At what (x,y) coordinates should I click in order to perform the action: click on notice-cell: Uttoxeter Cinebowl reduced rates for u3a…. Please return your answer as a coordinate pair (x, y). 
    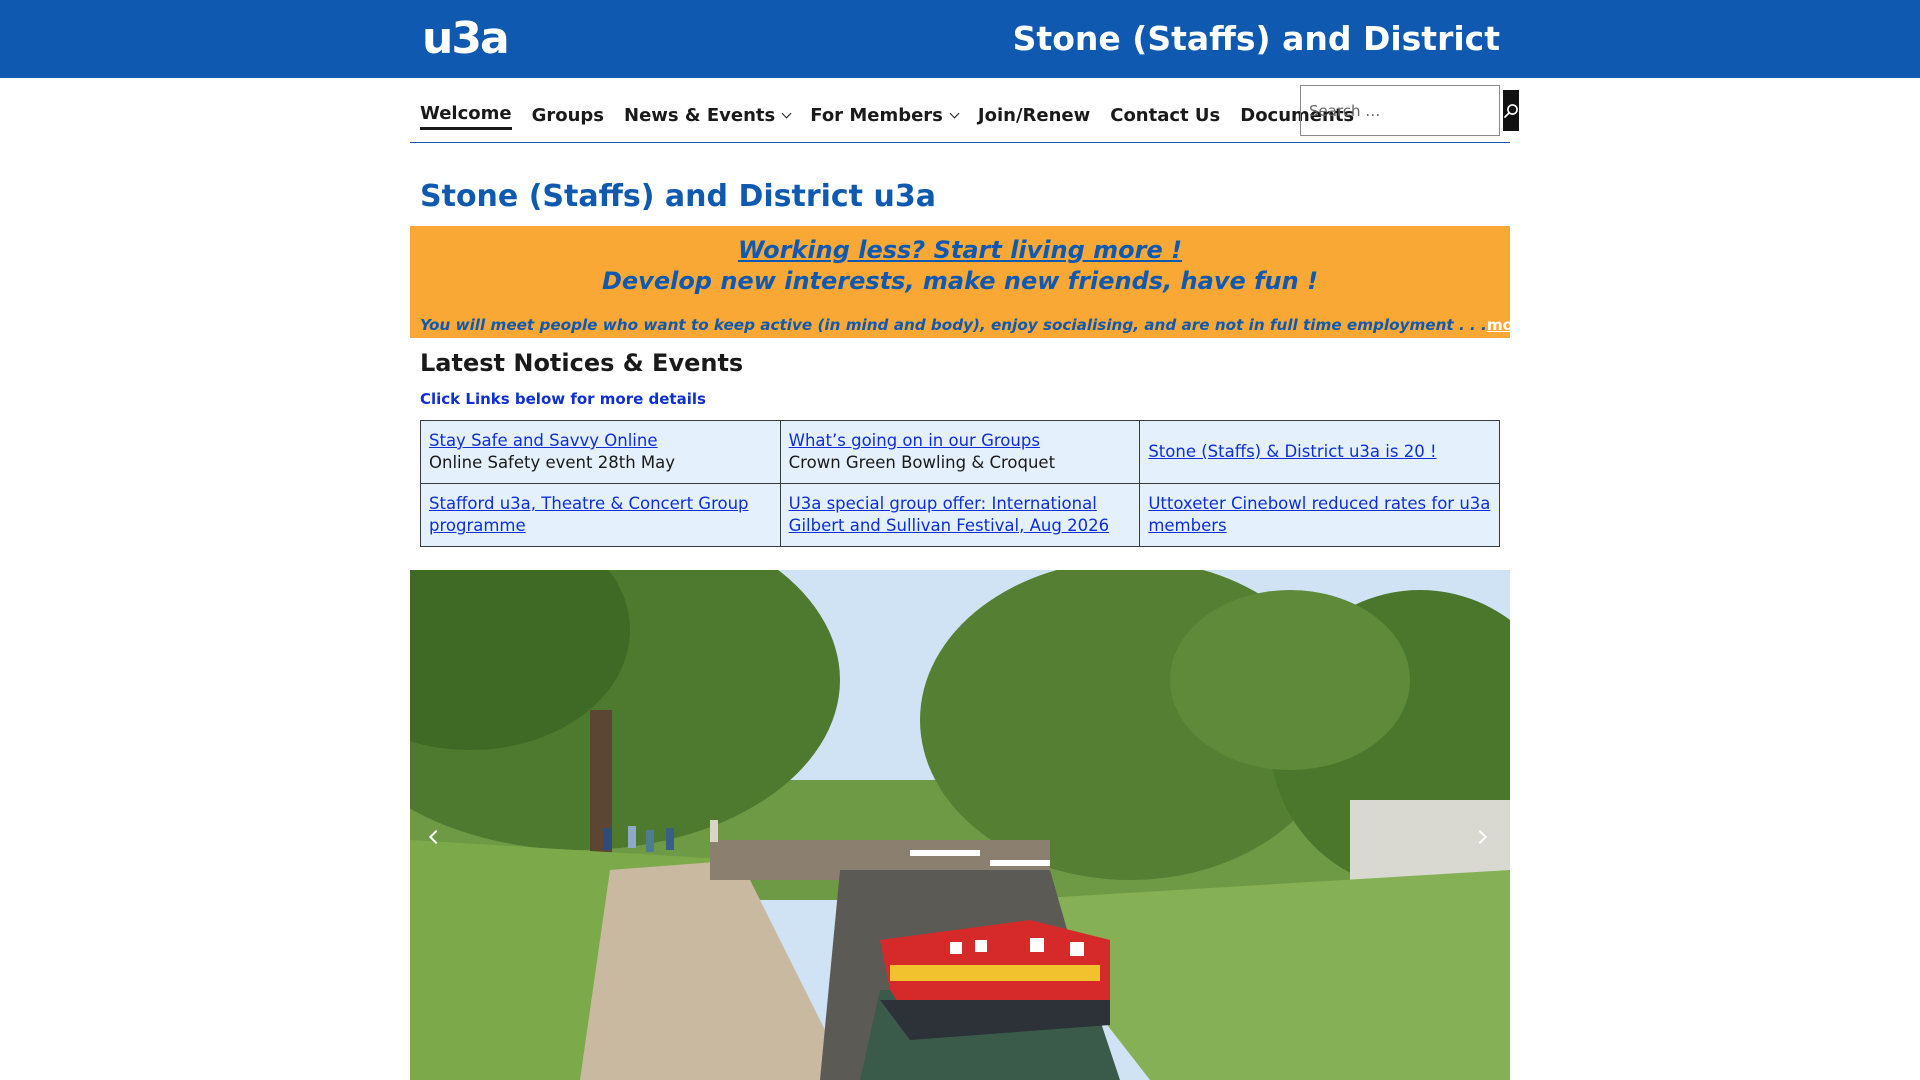
    Looking at the image, I should click on (1319, 515).